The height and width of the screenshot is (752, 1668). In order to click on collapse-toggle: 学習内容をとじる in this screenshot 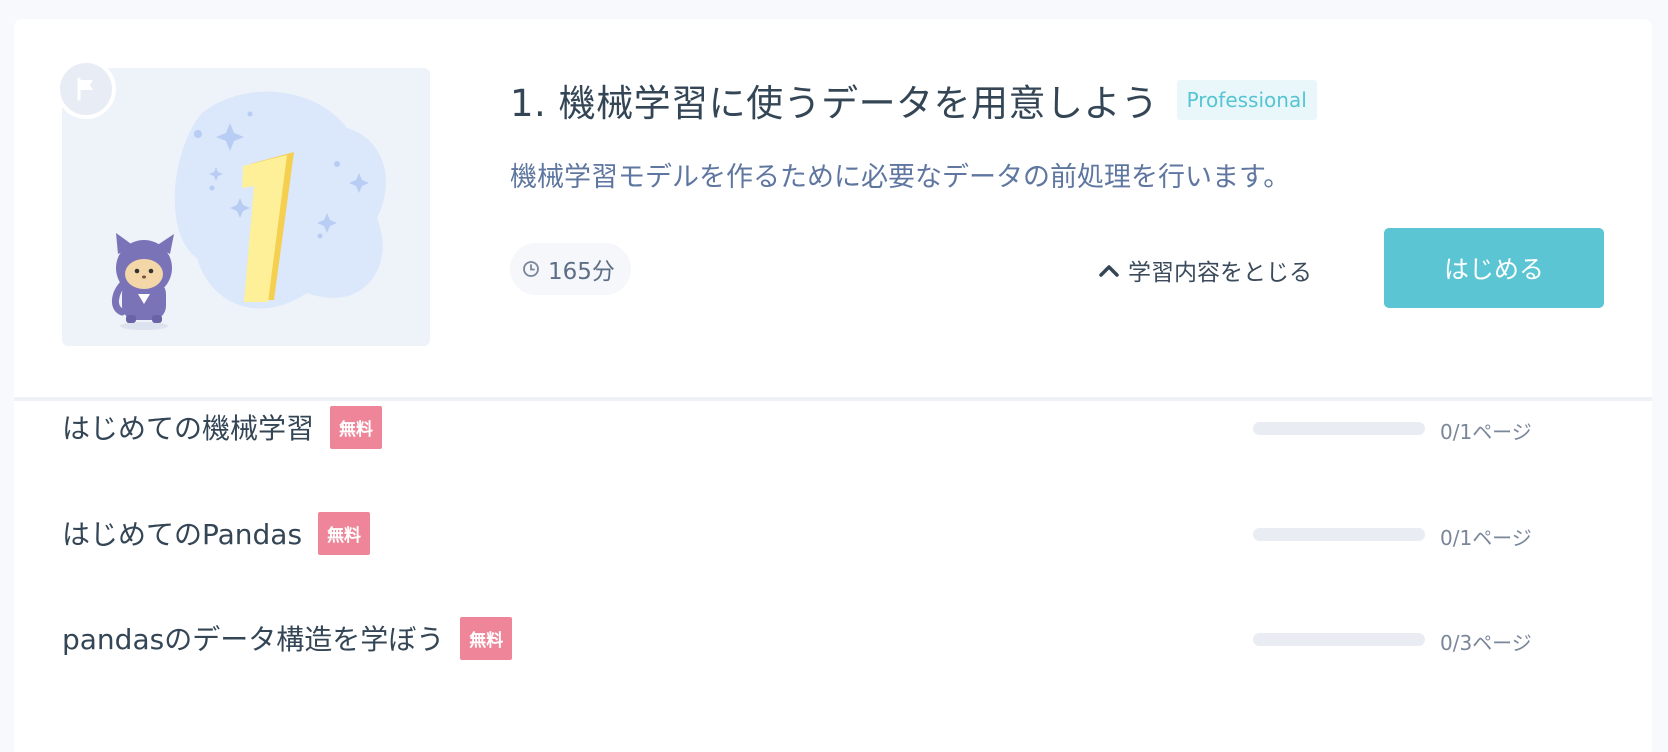, I will do `click(1205, 270)`.